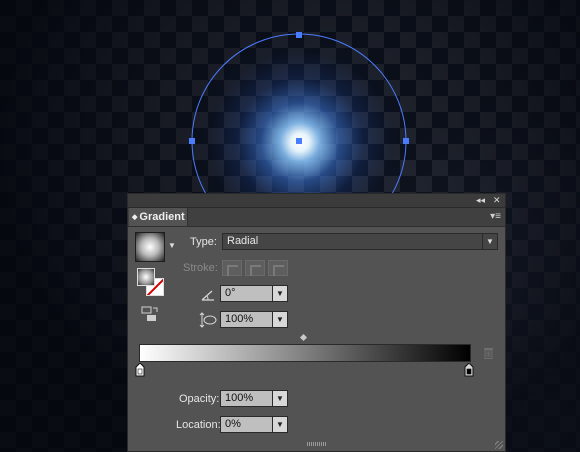 This screenshot has width=580, height=452. Describe the element at coordinates (247, 398) in the screenshot. I see `opacity-field: 100%` at that location.